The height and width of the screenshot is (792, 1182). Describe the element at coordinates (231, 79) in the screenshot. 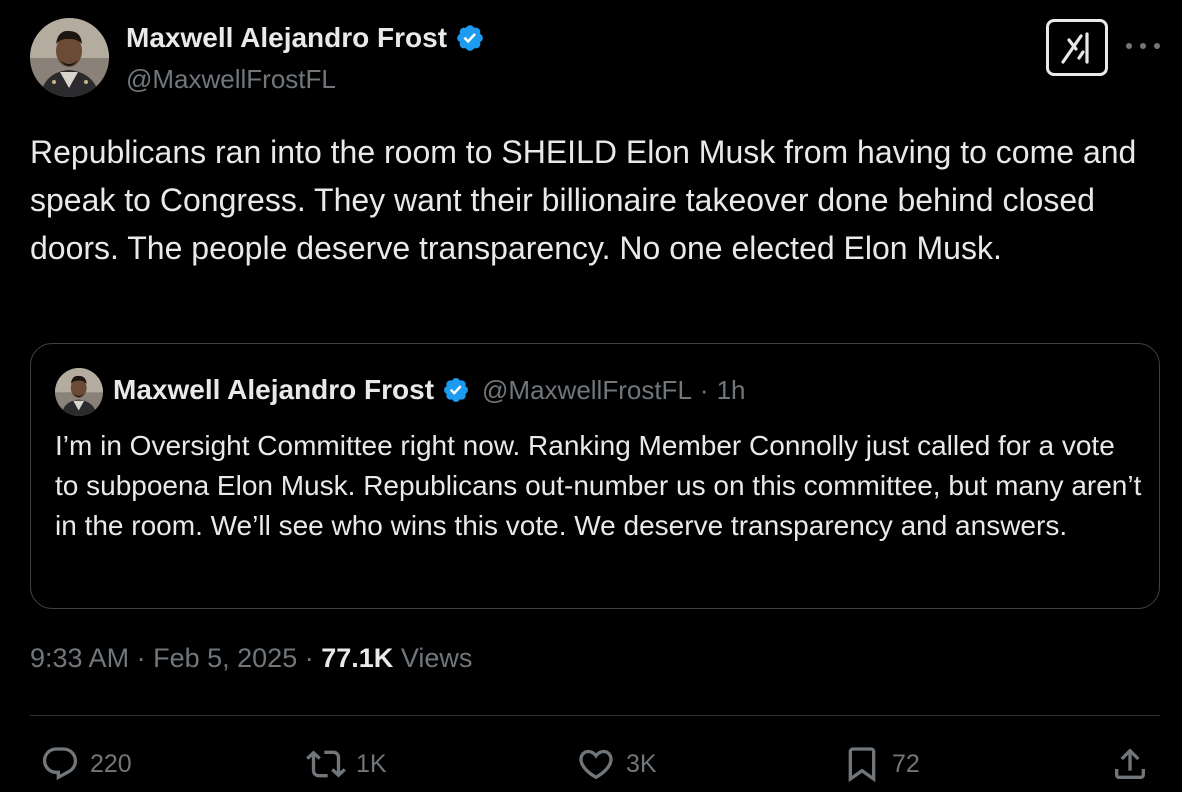

I see `author-handle: @MaxwellFrostFL` at that location.